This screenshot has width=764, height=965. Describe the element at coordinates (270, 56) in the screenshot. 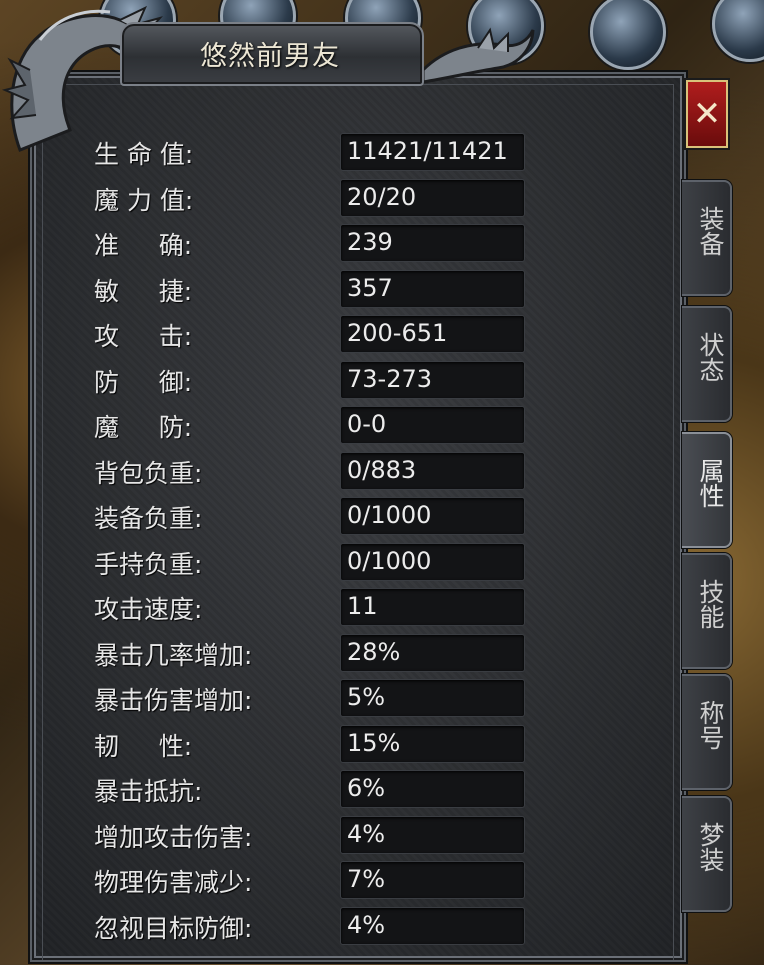

I see `window-title: 悠然前男友` at that location.